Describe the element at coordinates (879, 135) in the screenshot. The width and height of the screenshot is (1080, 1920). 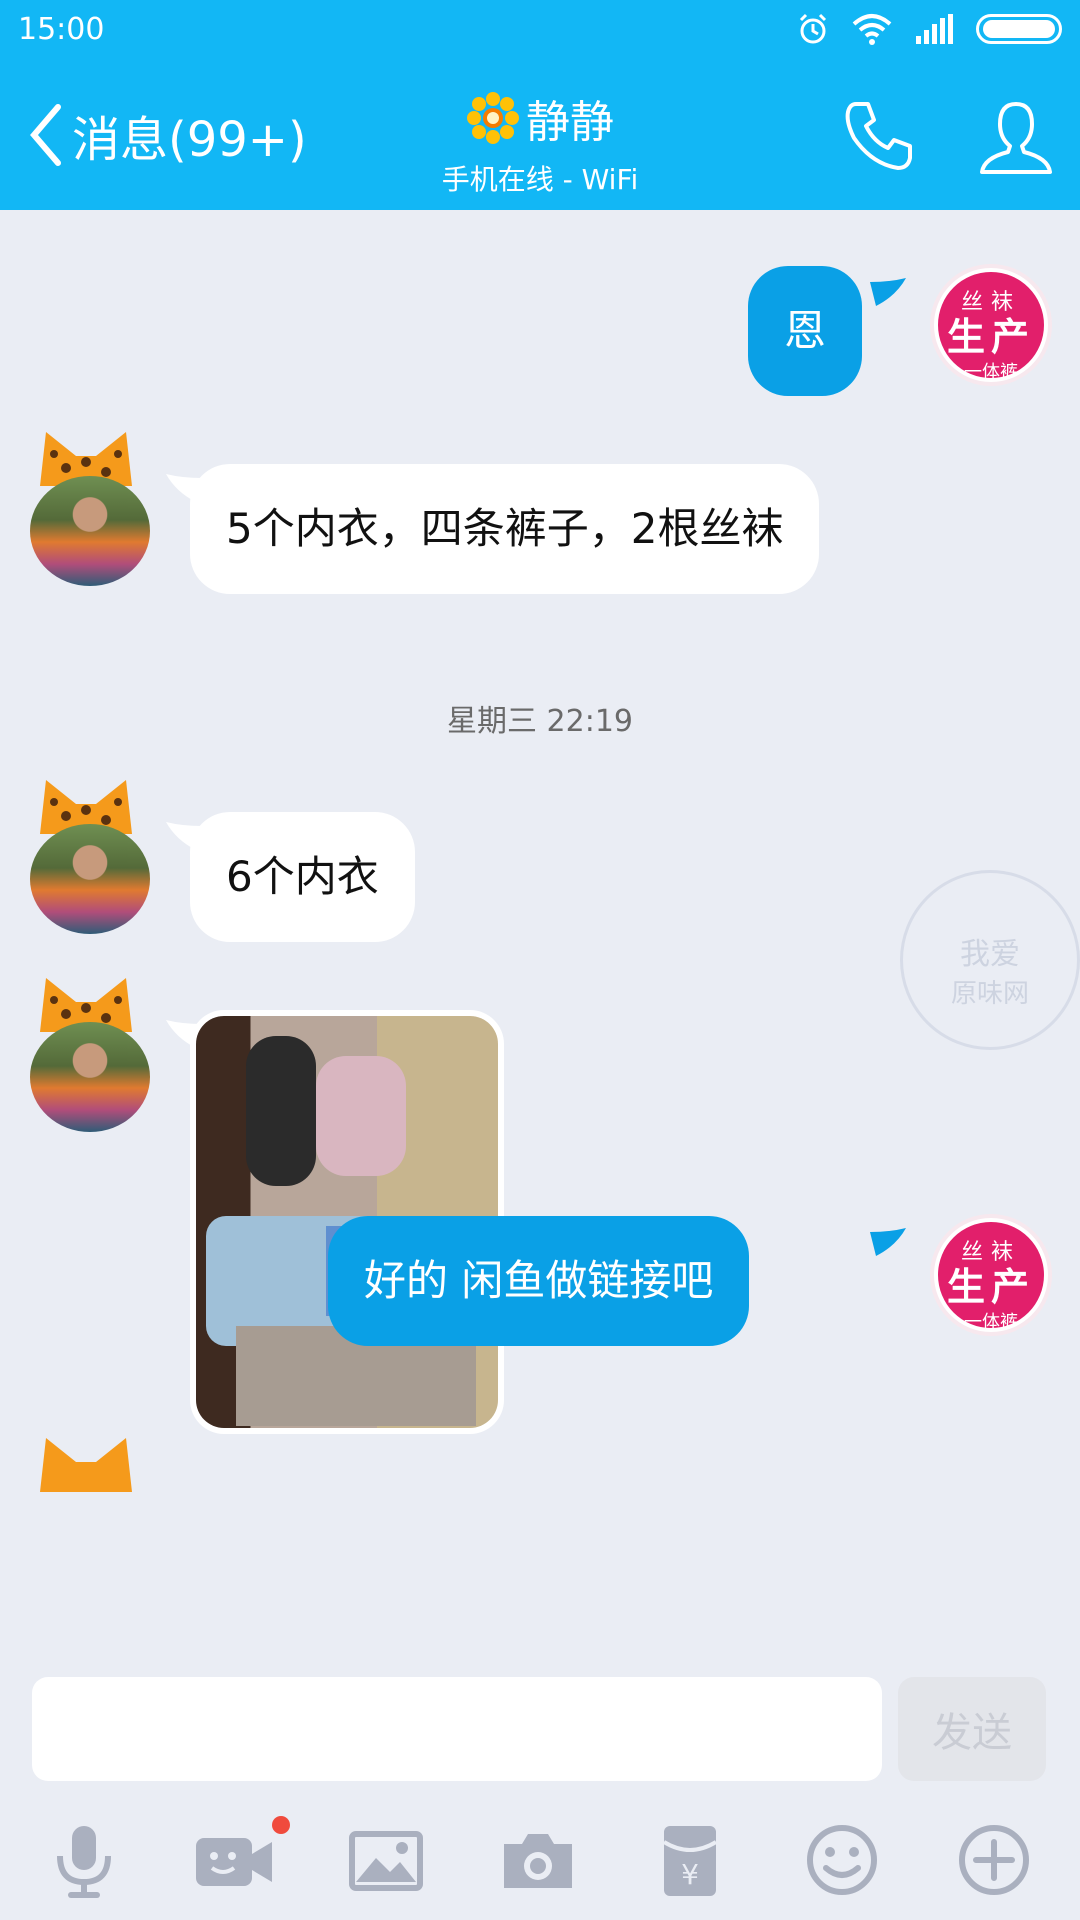
I see `phone-icon` at that location.